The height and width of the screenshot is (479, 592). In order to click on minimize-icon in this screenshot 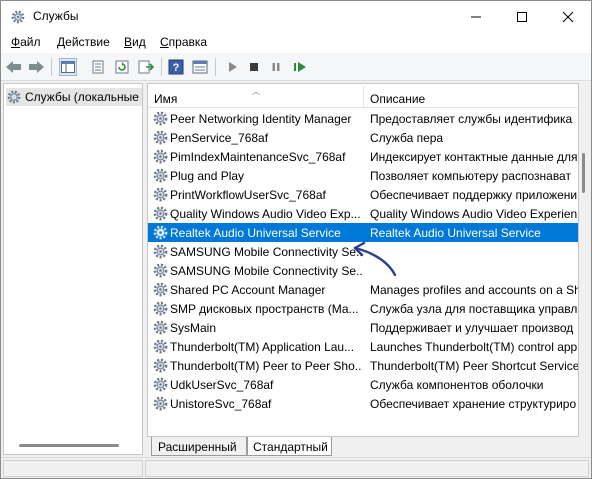, I will do `click(476, 16)`.